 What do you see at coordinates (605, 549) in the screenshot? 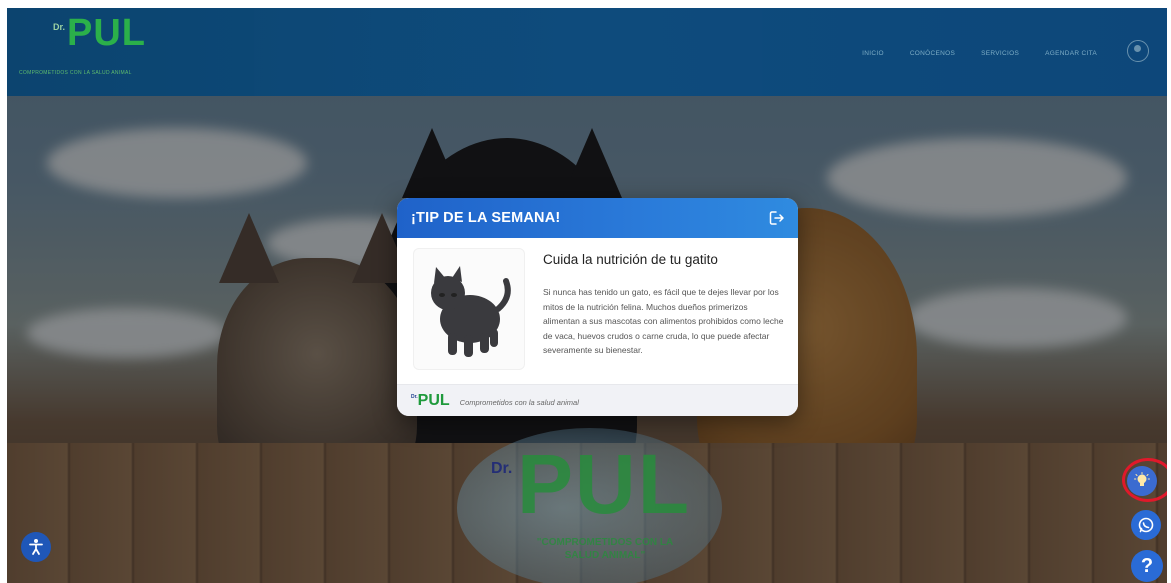
I see `background-logo-tagline: "COMPROMETIDOS CON LA SALUD ANIMAL"` at bounding box center [605, 549].